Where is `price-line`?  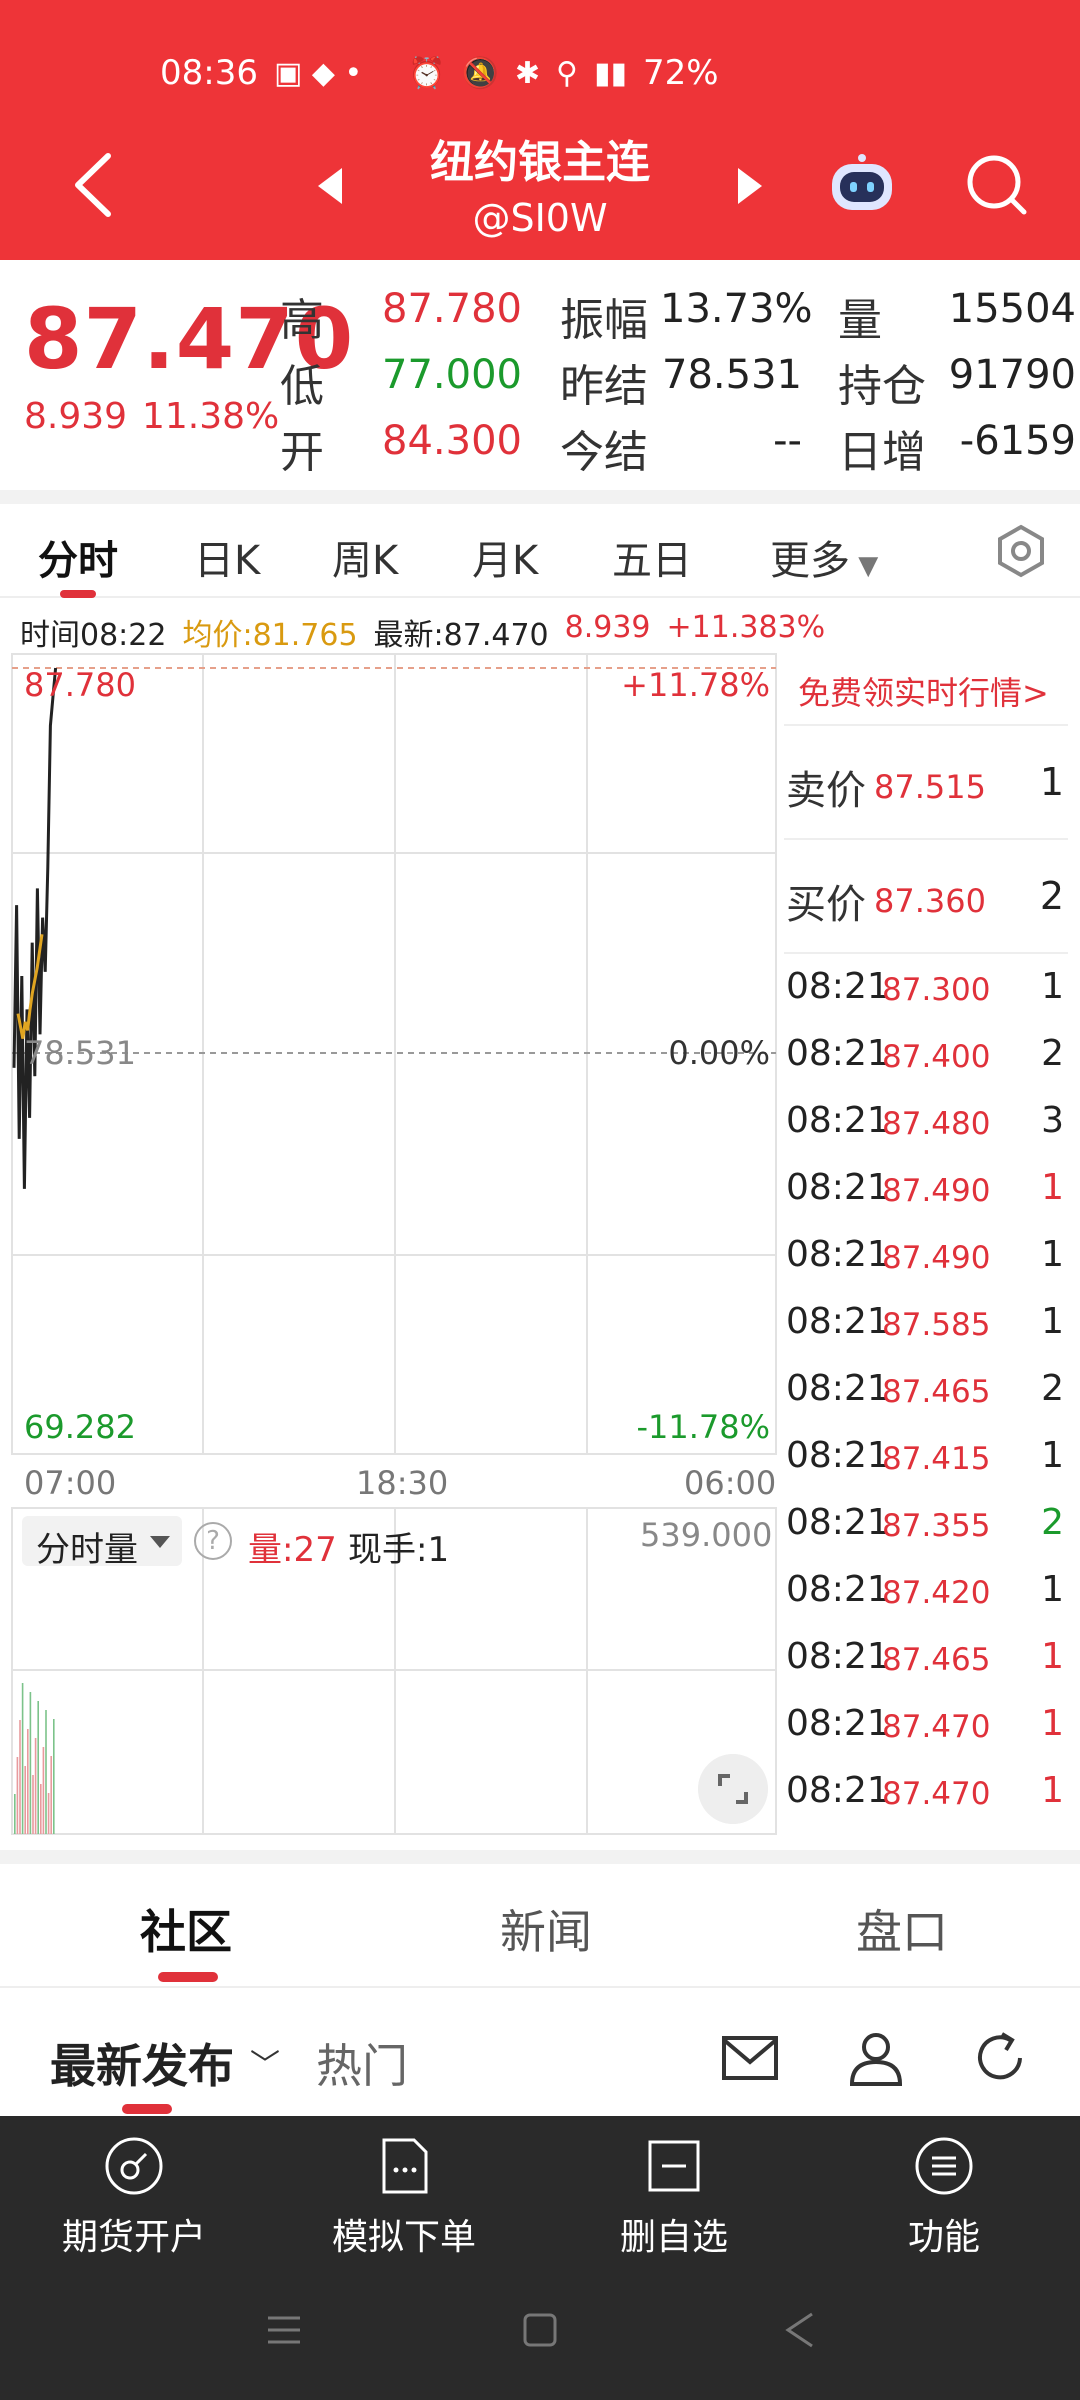 price-line is located at coordinates (35, 928).